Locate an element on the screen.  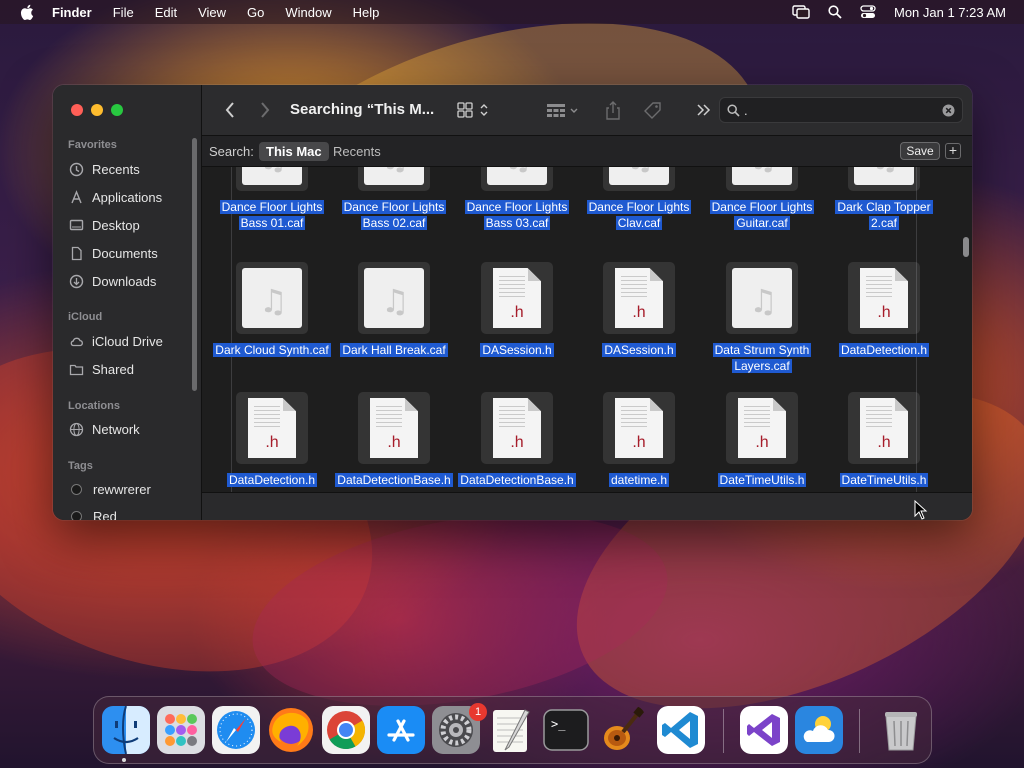
dock-terminal: >_ is located at coordinates (566, 730).